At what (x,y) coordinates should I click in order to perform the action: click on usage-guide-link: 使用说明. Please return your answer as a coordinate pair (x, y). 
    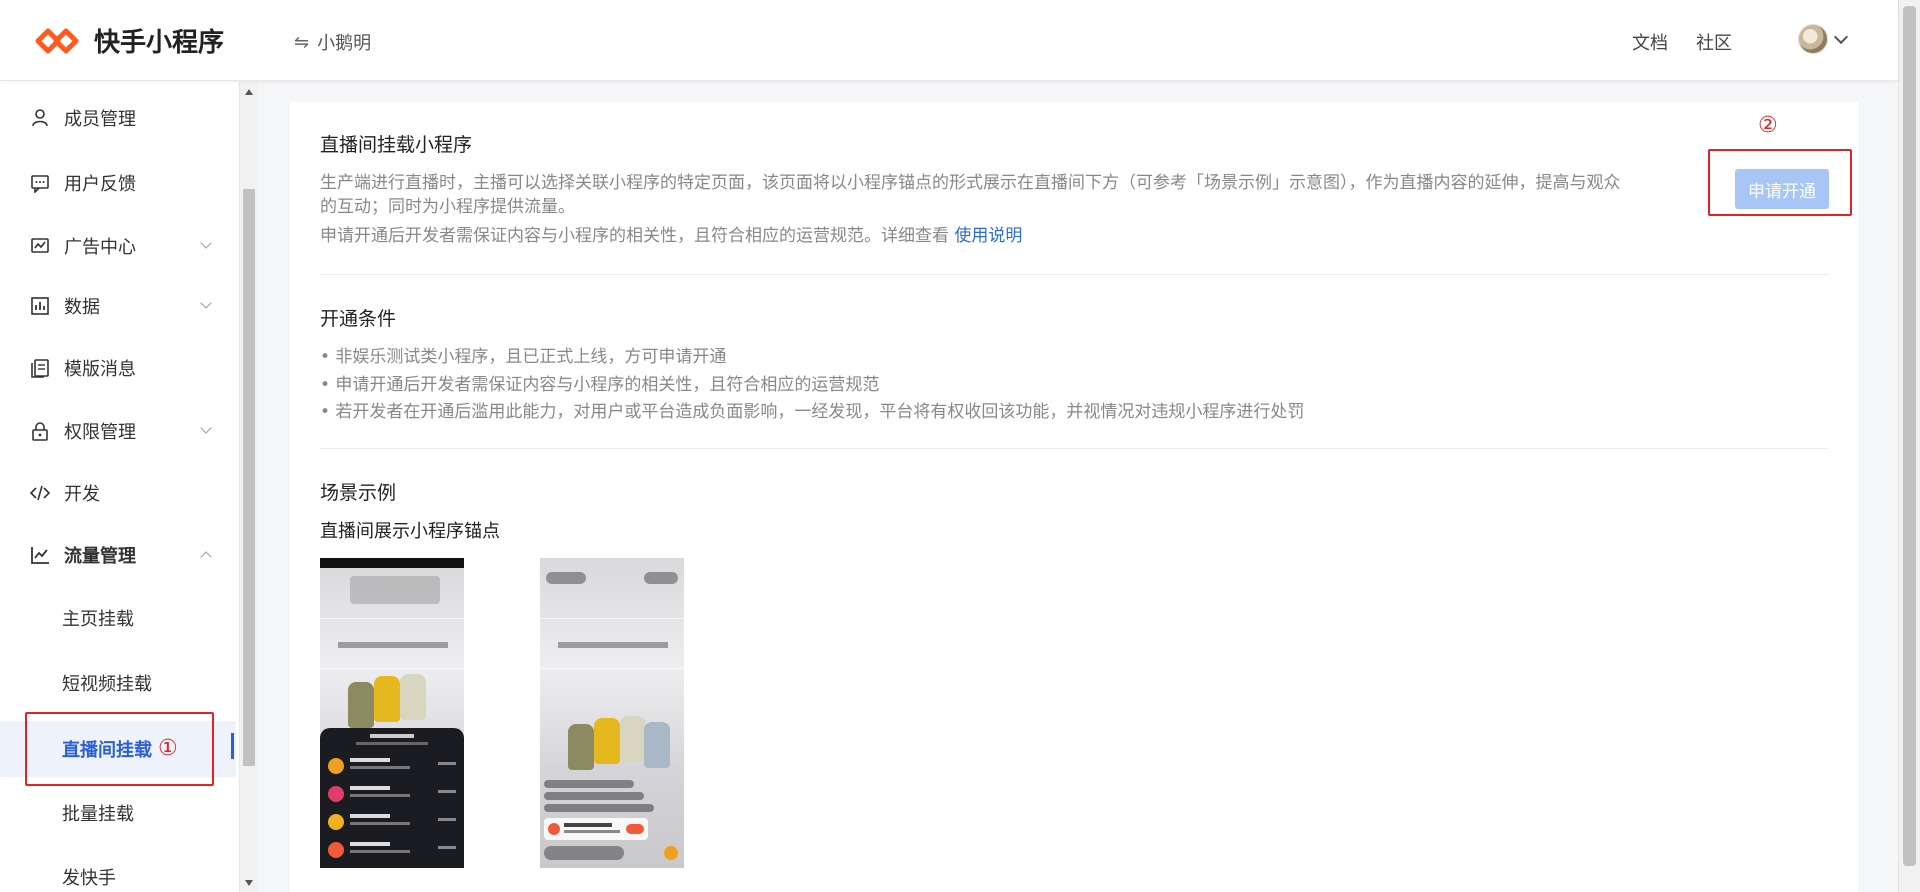
    Looking at the image, I should click on (988, 236).